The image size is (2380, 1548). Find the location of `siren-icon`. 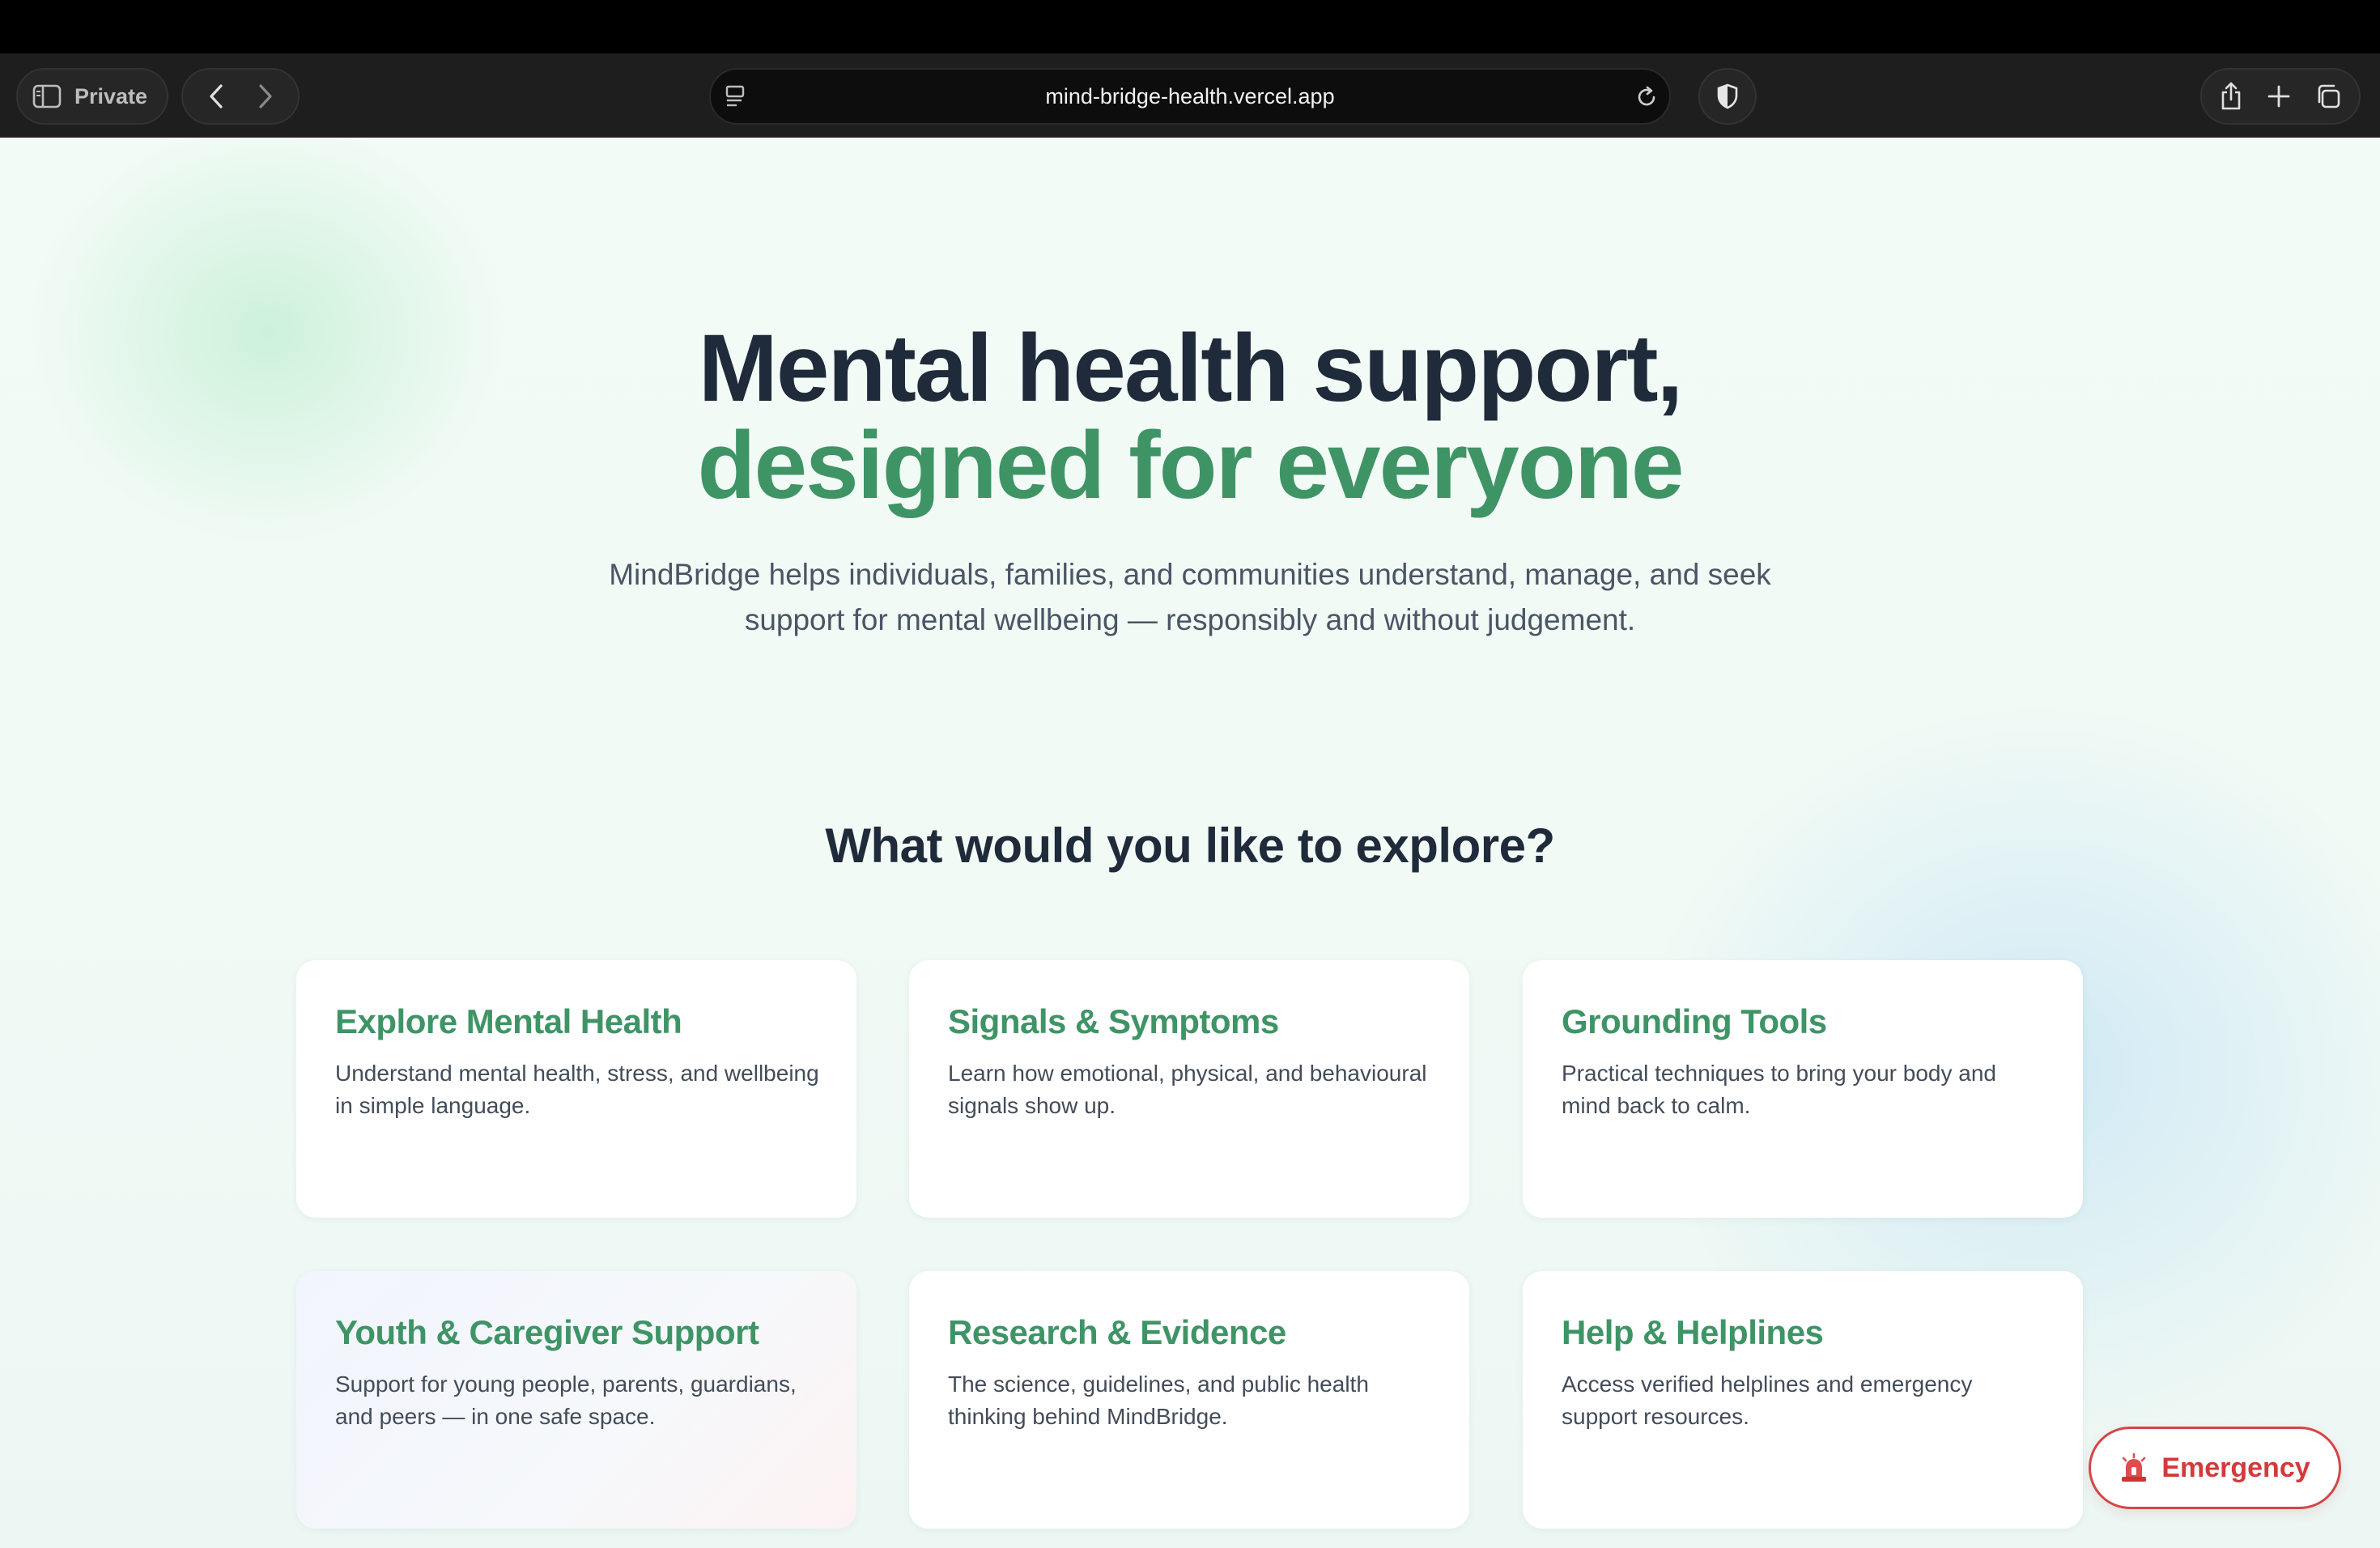

siren-icon is located at coordinates (2133, 1468).